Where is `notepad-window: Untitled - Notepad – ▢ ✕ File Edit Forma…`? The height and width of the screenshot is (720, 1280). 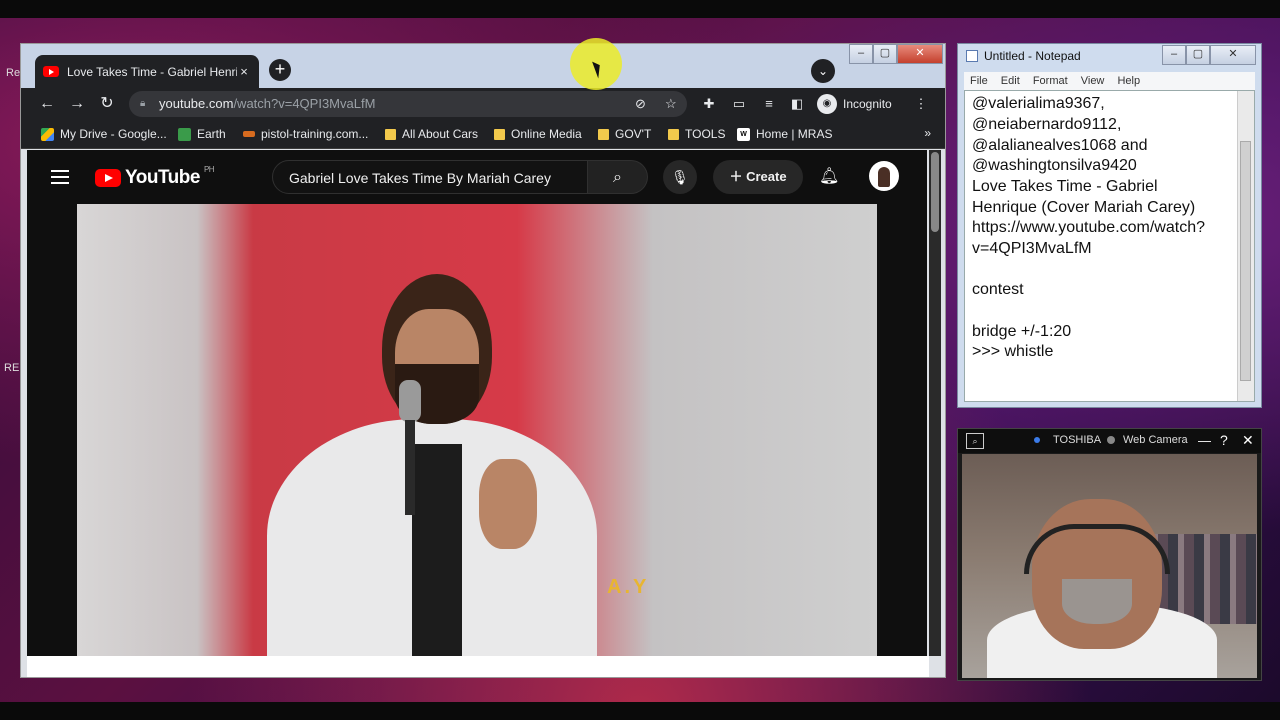
notepad-window: Untitled - Notepad – ▢ ✕ File Edit Forma… is located at coordinates (1109, 225).